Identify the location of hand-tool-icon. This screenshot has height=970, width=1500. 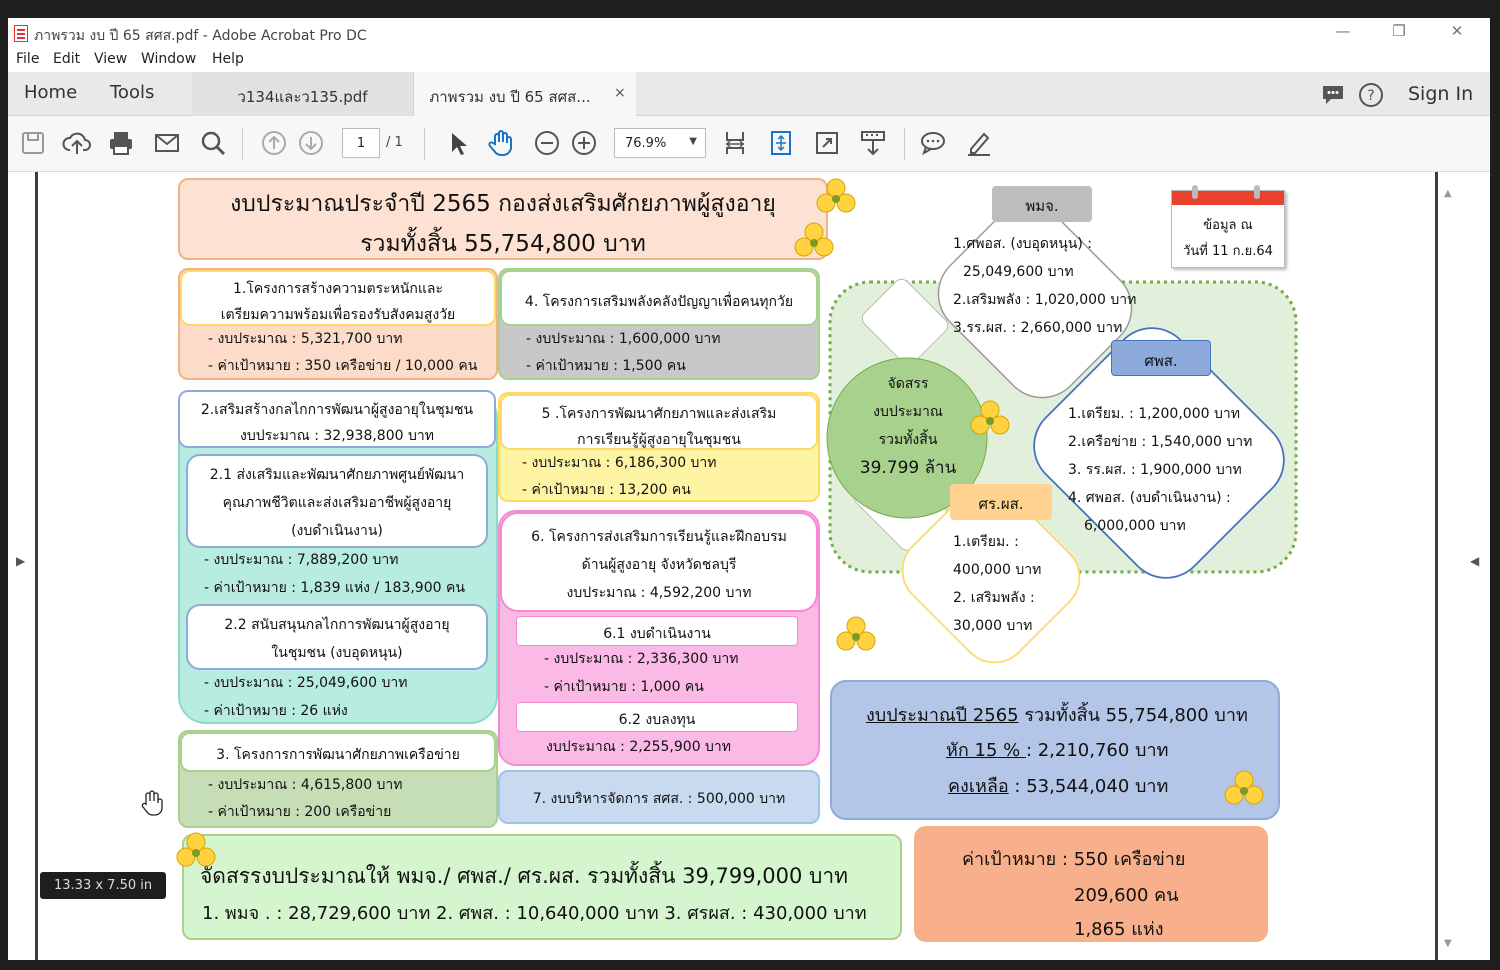
(501, 143).